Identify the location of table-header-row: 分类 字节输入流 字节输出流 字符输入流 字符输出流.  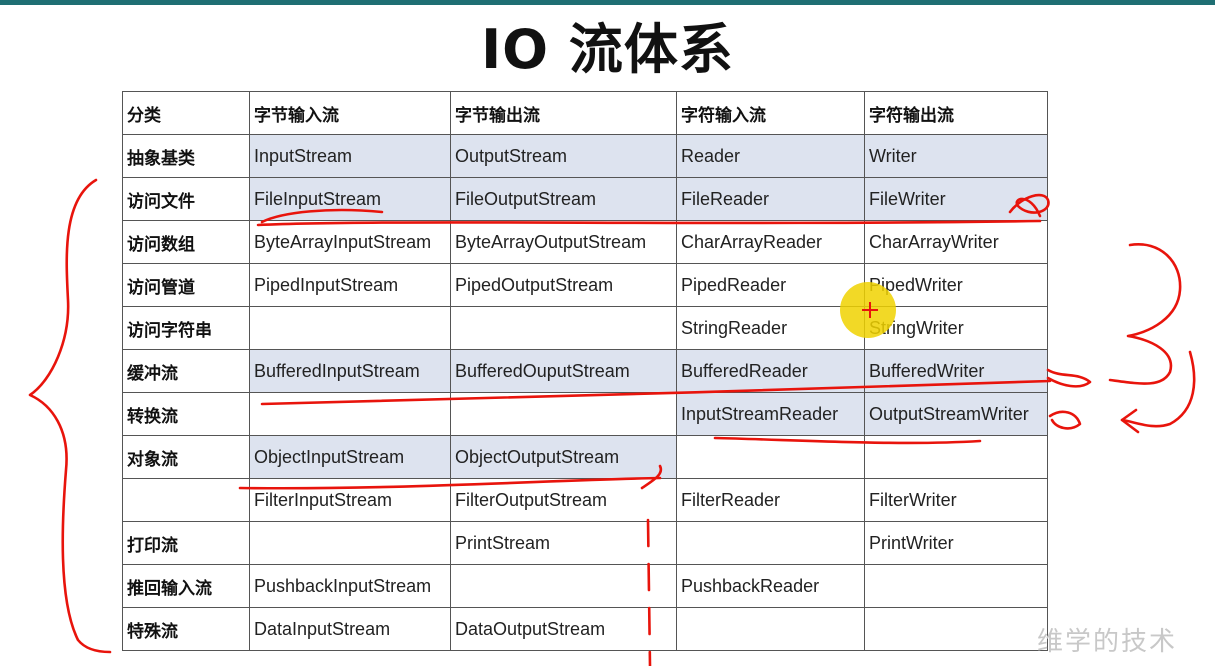
(585, 113).